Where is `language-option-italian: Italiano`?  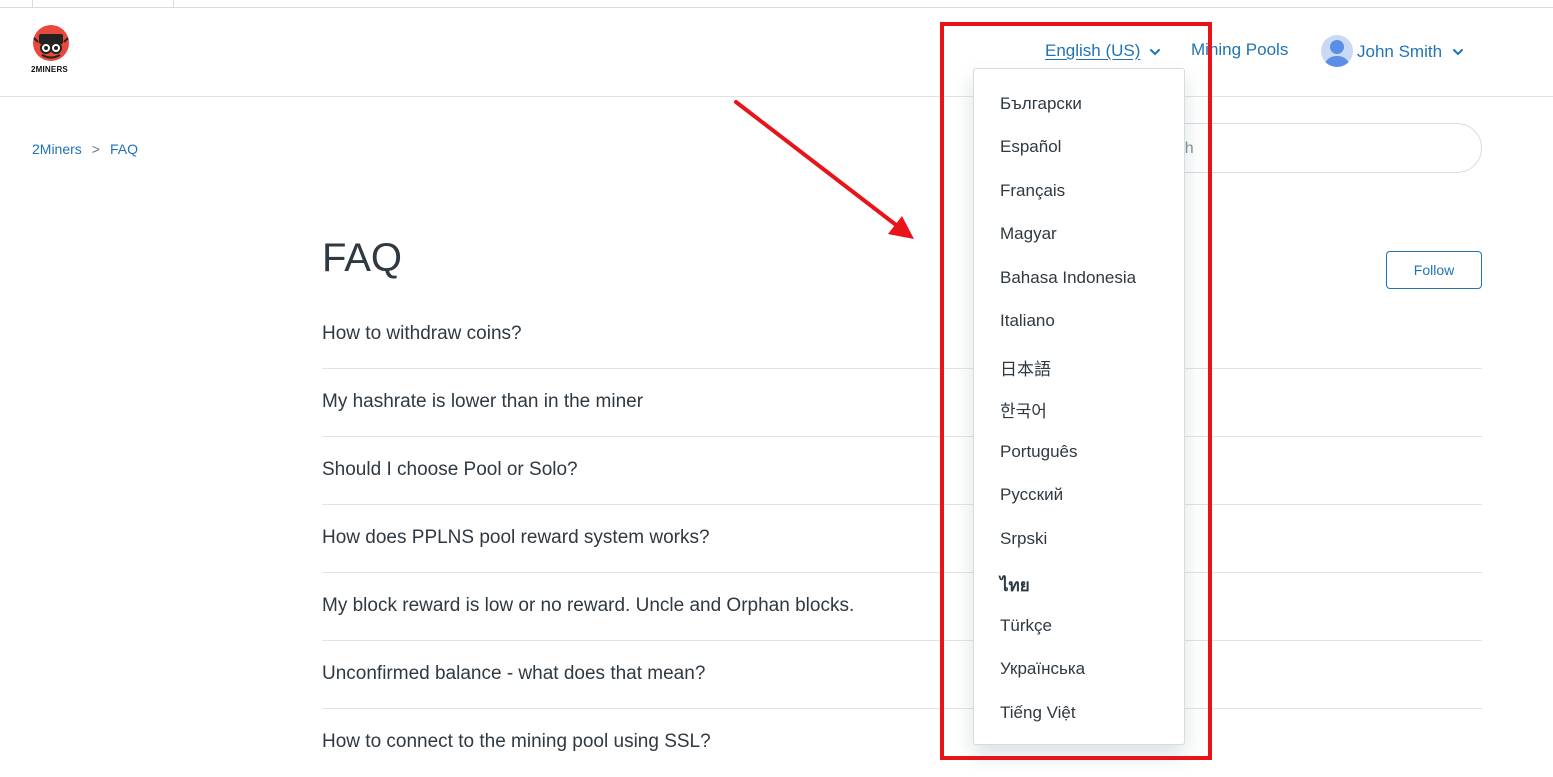
language-option-italian: Italiano is located at coordinates (1027, 321).